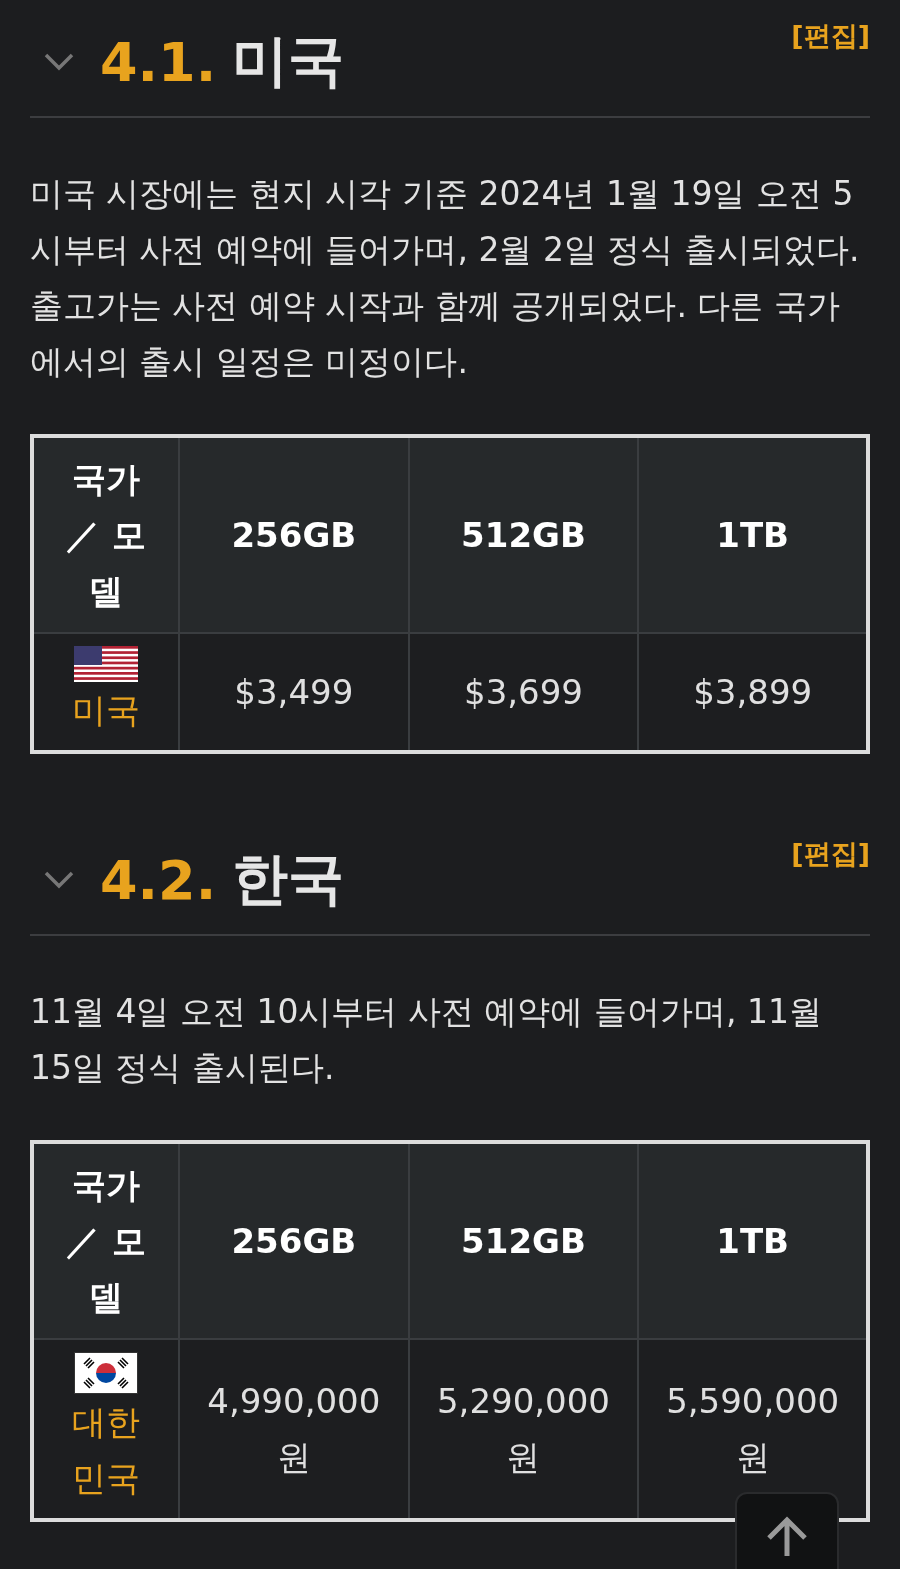  I want to click on scroll-to-top-button, so click(787, 1530).